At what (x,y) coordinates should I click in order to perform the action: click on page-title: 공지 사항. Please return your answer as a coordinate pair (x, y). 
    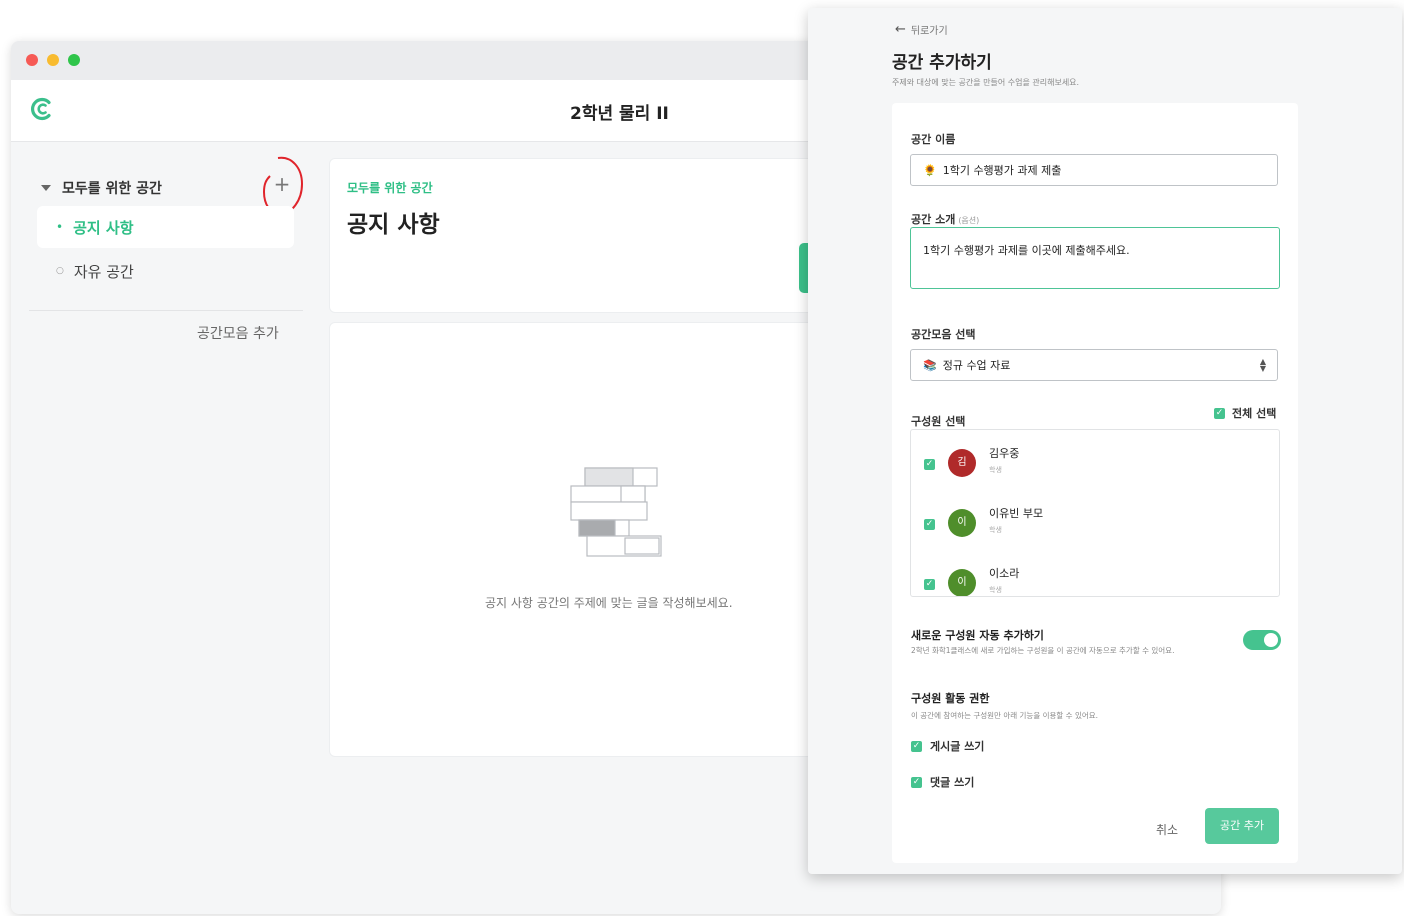
    Looking at the image, I should click on (393, 225).